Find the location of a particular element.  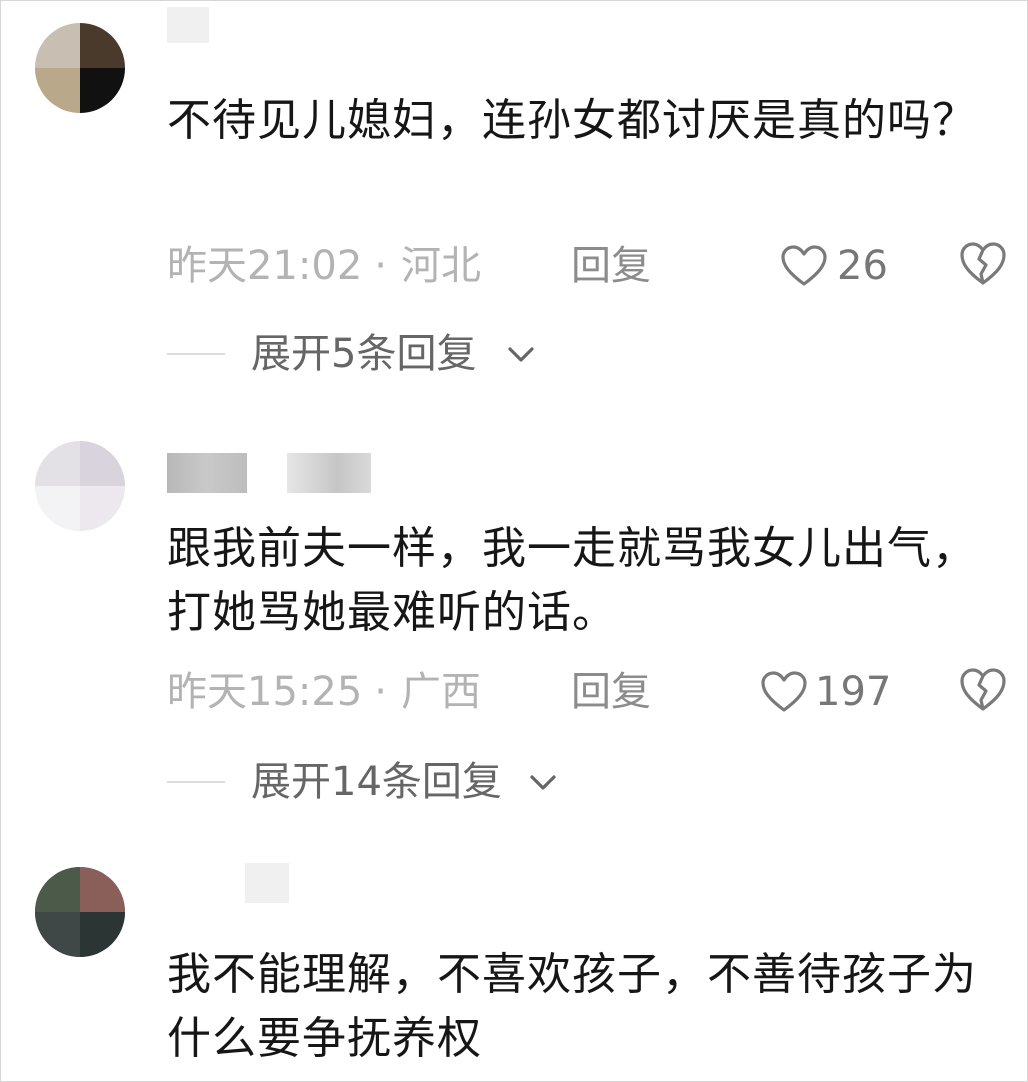

expand-replies-button: 展开14条回复 is located at coordinates (376, 782).